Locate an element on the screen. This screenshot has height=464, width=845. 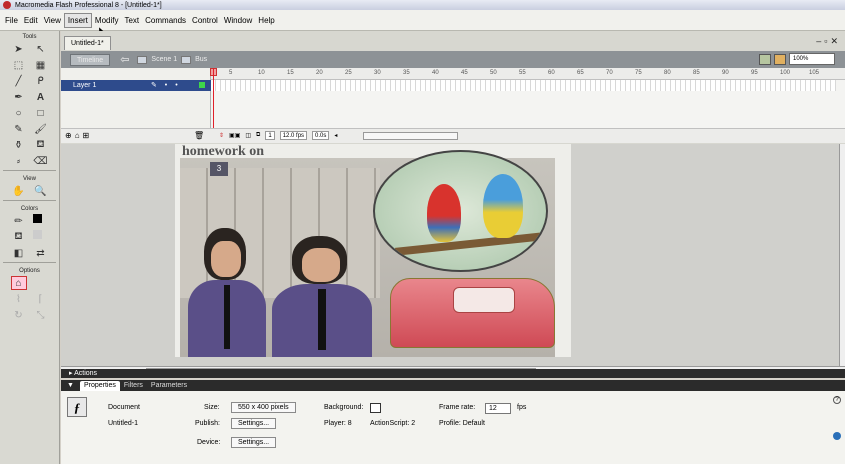
menu-control: Control is located at coordinates (205, 20).